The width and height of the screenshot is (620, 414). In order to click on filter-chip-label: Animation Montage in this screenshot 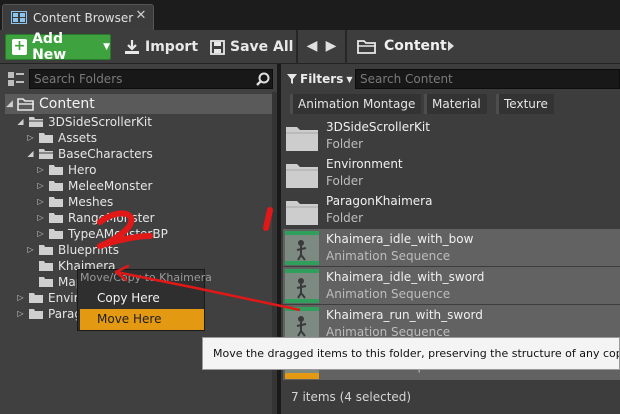, I will do `click(357, 104)`.